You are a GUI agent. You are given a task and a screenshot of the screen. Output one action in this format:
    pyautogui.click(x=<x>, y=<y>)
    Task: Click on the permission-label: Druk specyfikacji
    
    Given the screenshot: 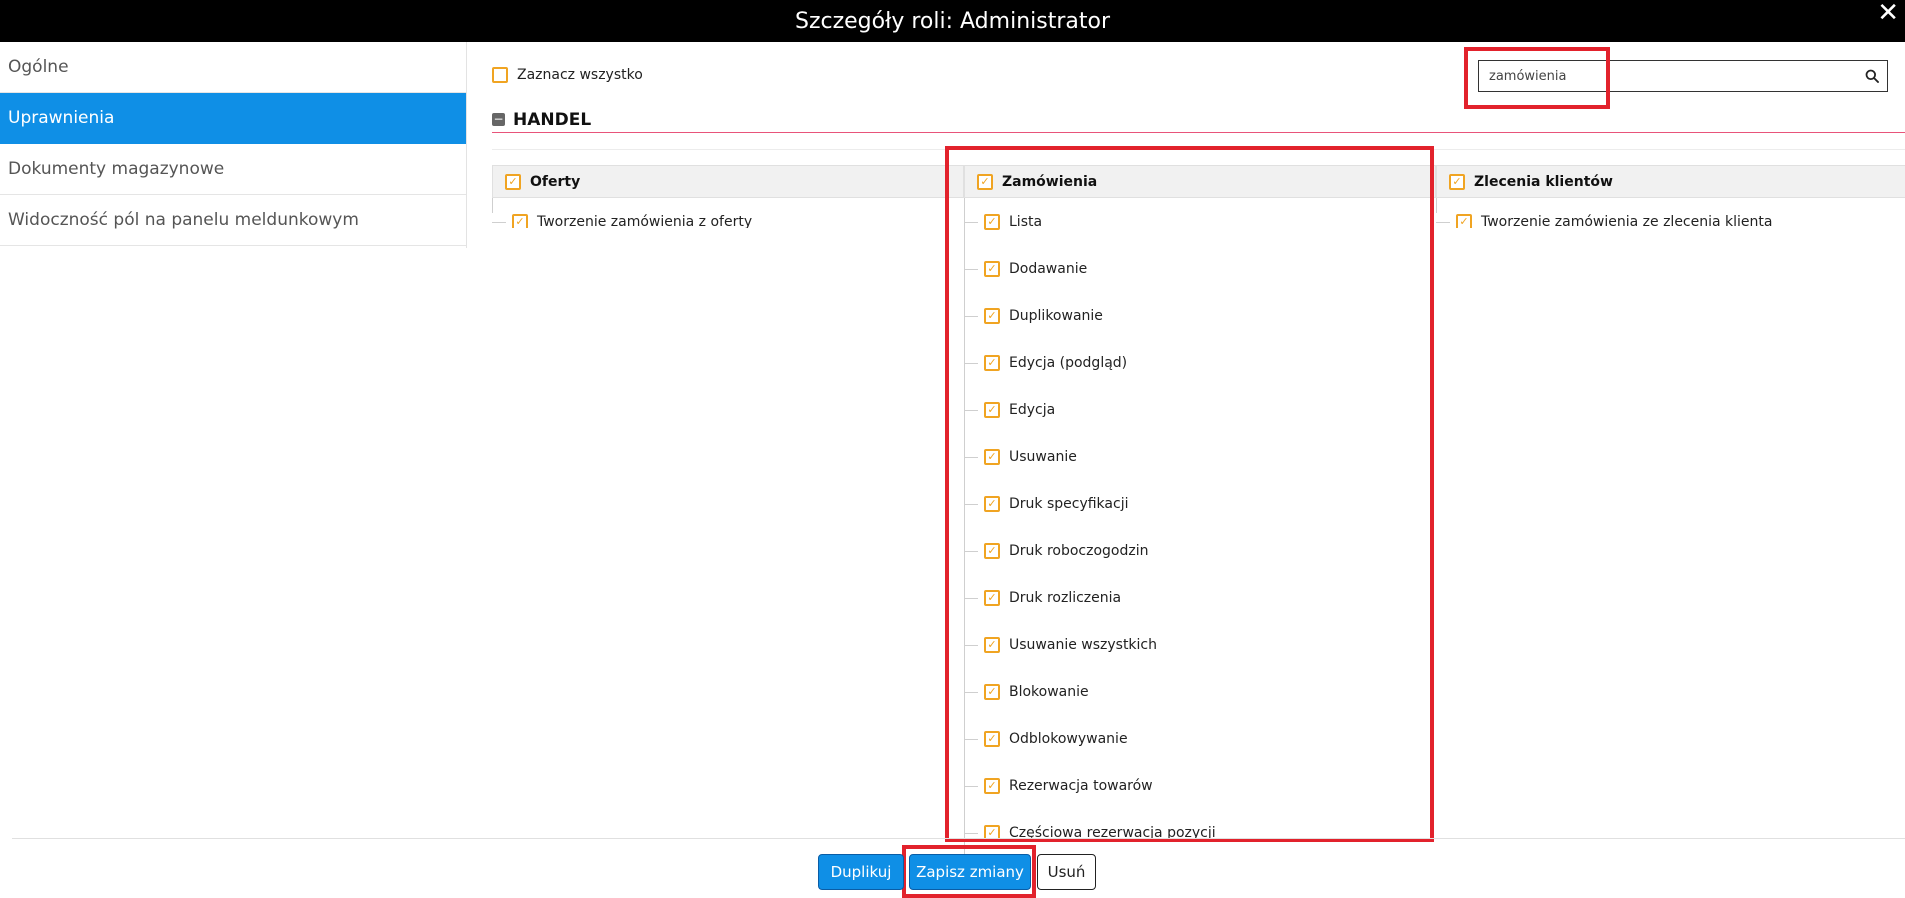 What is the action you would take?
    pyautogui.click(x=1069, y=503)
    